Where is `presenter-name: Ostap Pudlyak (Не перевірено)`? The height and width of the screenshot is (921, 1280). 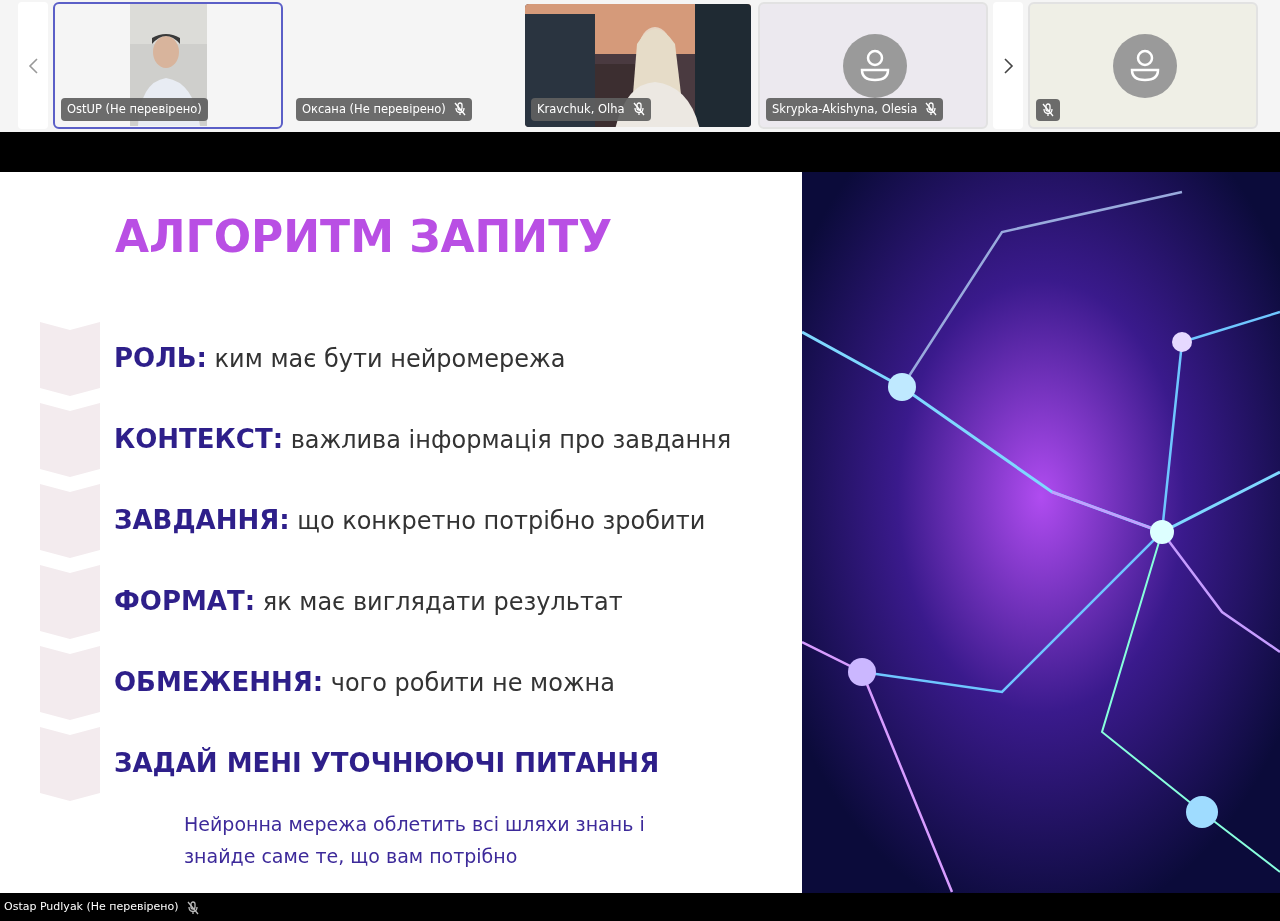 presenter-name: Ostap Pudlyak (Не перевірено) is located at coordinates (91, 906).